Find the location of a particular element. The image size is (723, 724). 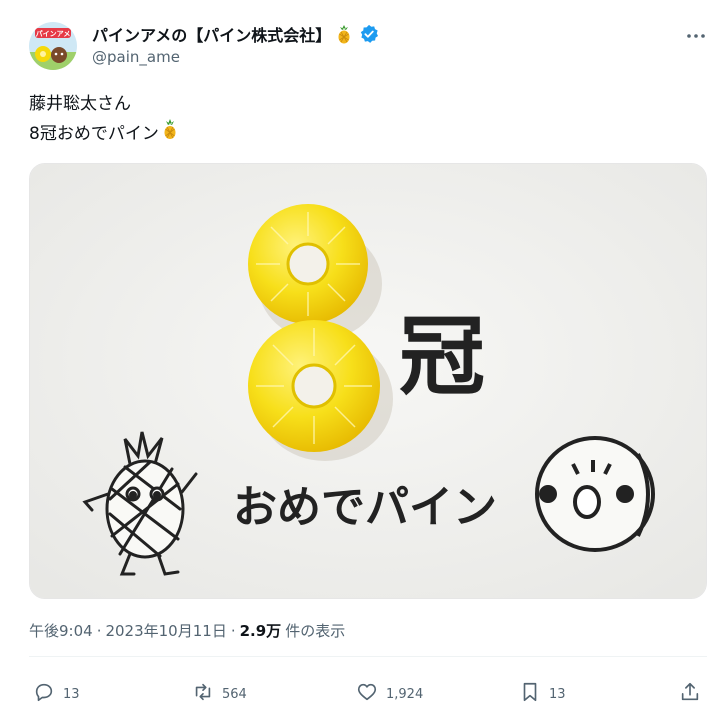

bookmark-button: 13 is located at coordinates (542, 694).